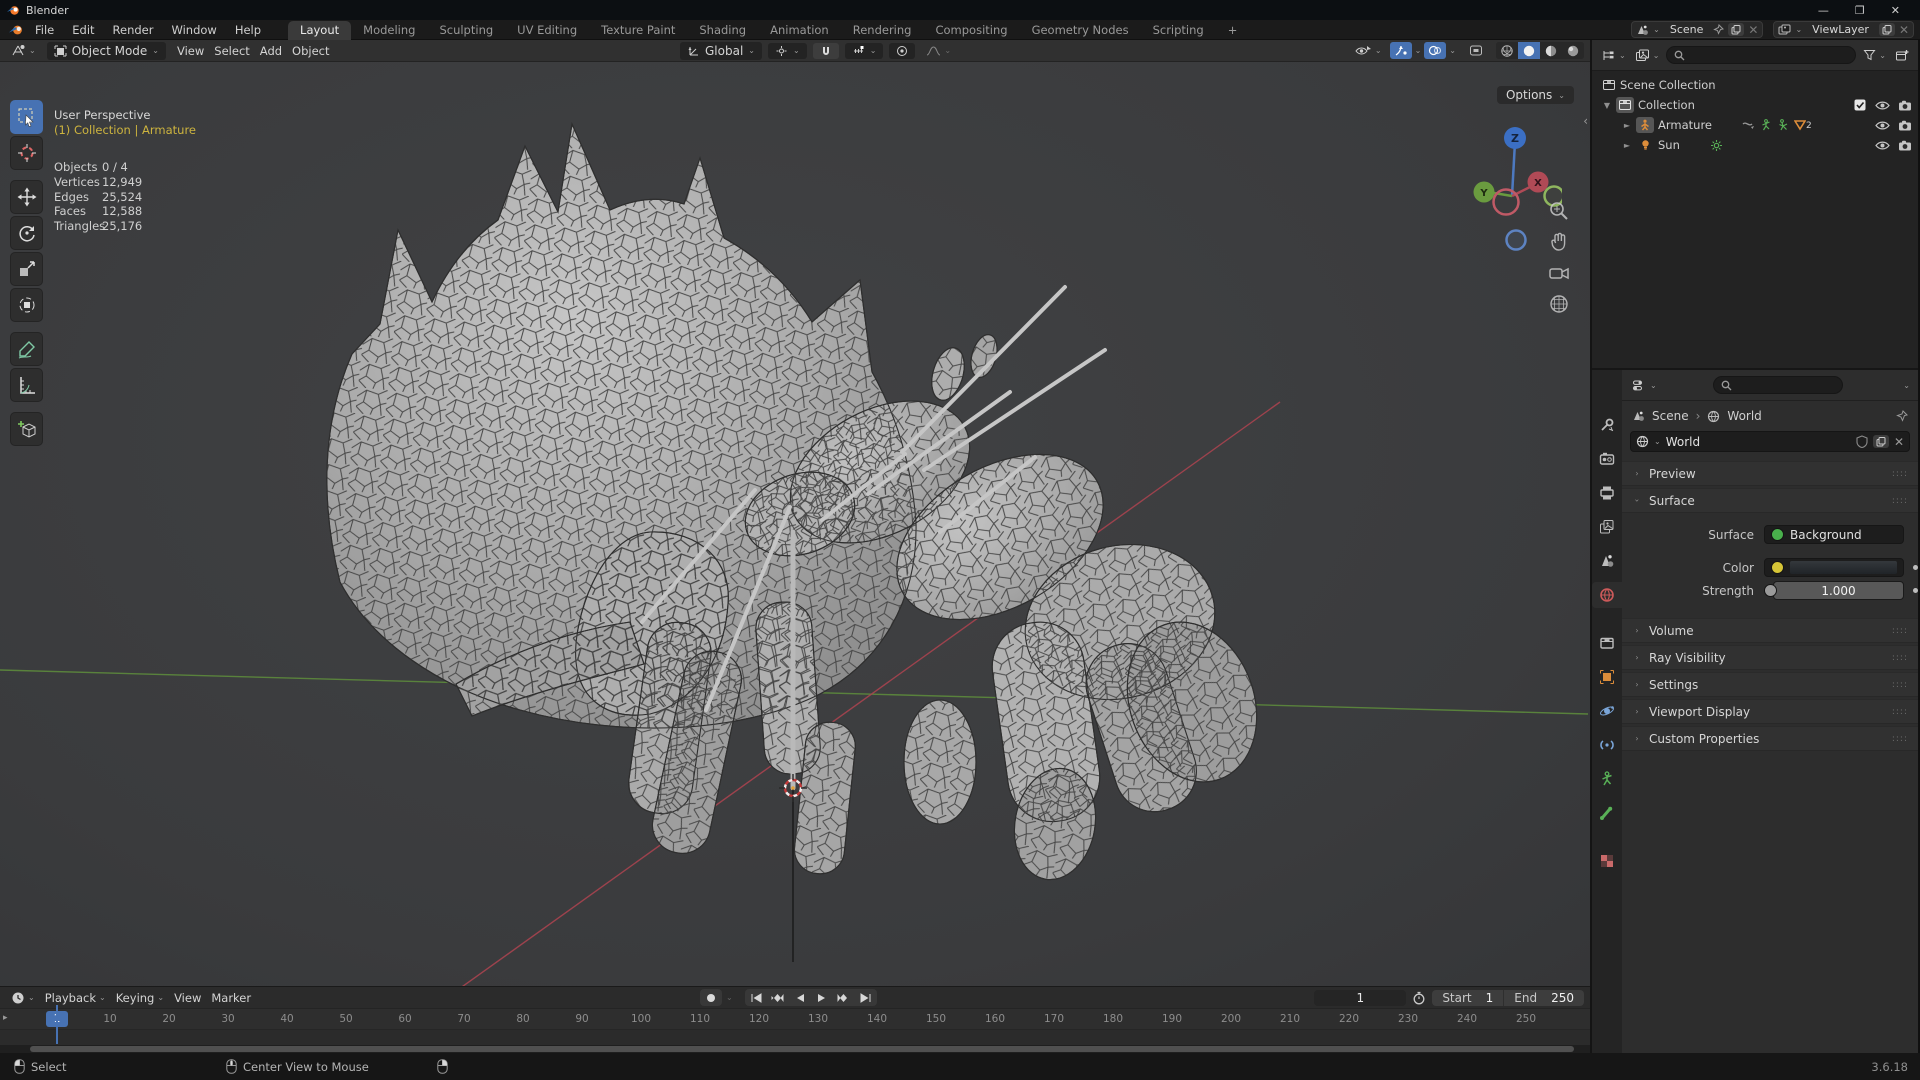 This screenshot has height=1080, width=1920. I want to click on proportional-falloff-selector: ⌄, so click(938, 51).